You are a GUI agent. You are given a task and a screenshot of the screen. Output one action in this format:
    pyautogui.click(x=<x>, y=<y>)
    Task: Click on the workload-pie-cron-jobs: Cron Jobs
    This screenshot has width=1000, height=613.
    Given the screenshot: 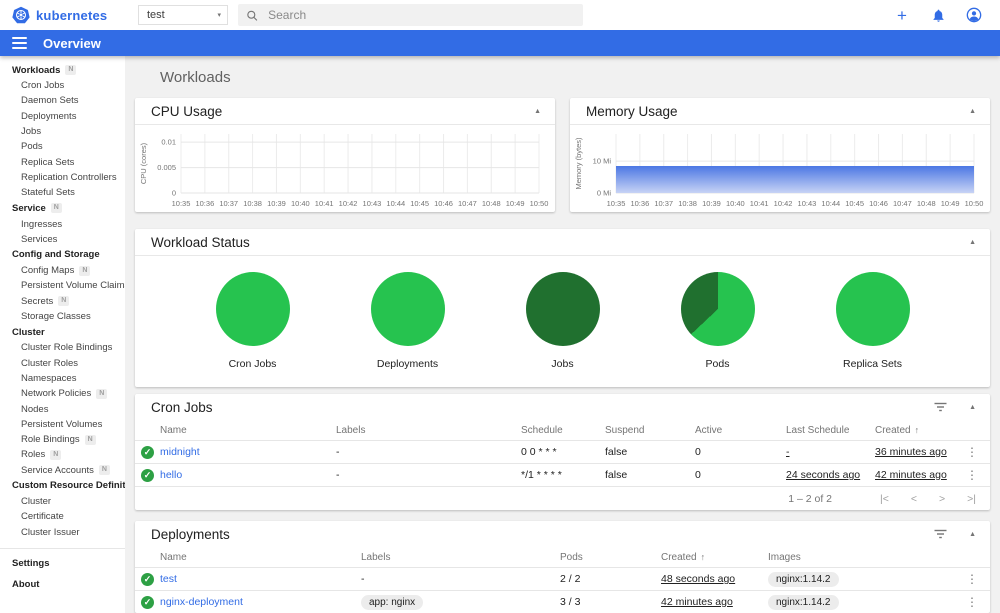 What is the action you would take?
    pyautogui.click(x=253, y=321)
    